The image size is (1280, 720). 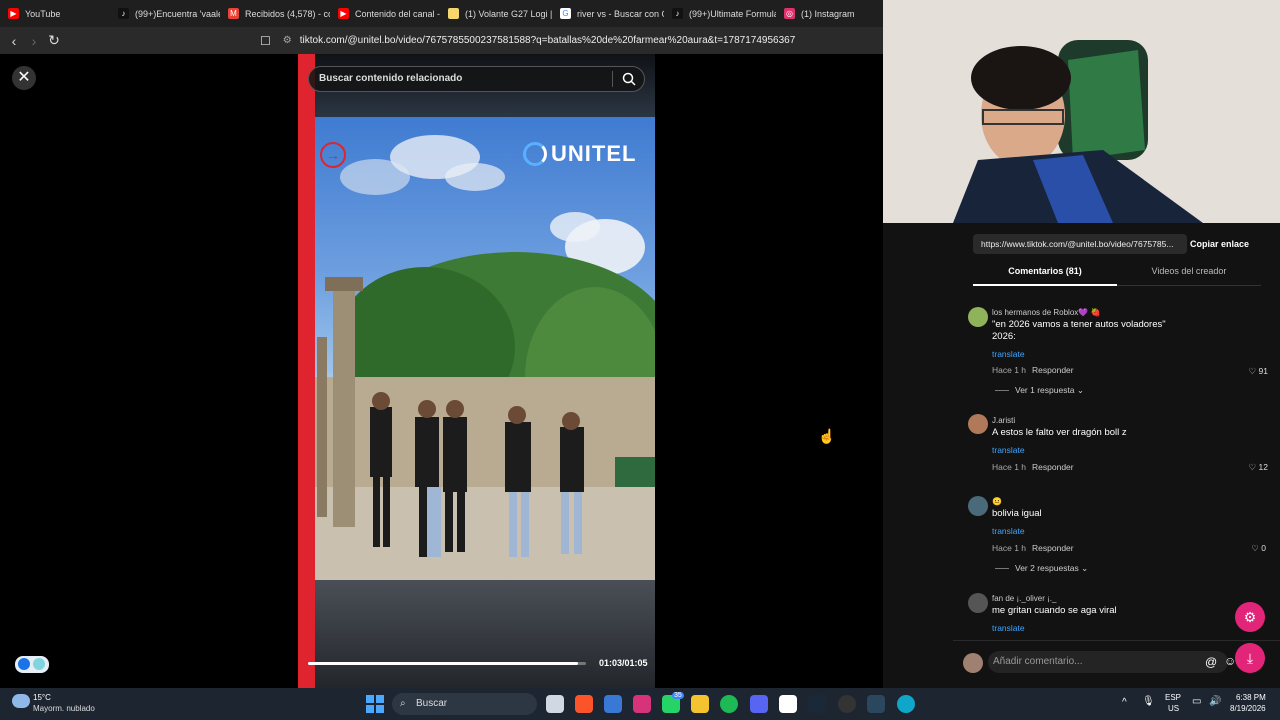 What do you see at coordinates (555, 704) in the screenshot?
I see `task-view-icon` at bounding box center [555, 704].